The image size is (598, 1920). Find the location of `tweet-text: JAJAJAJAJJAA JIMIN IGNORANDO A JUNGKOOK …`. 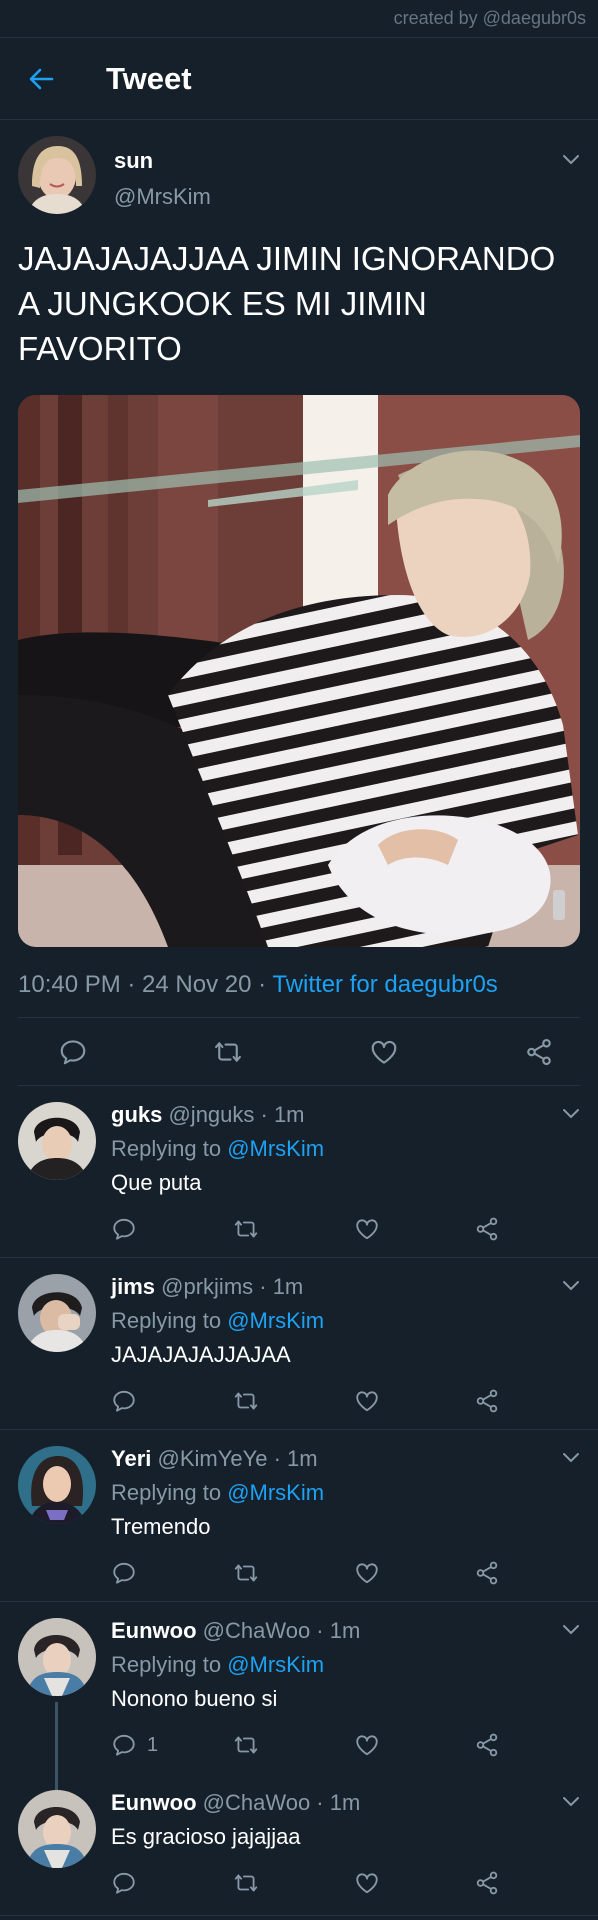

tweet-text: JAJAJAJAJJAA JIMIN IGNORANDO A JUNGKOOK … is located at coordinates (287, 303).